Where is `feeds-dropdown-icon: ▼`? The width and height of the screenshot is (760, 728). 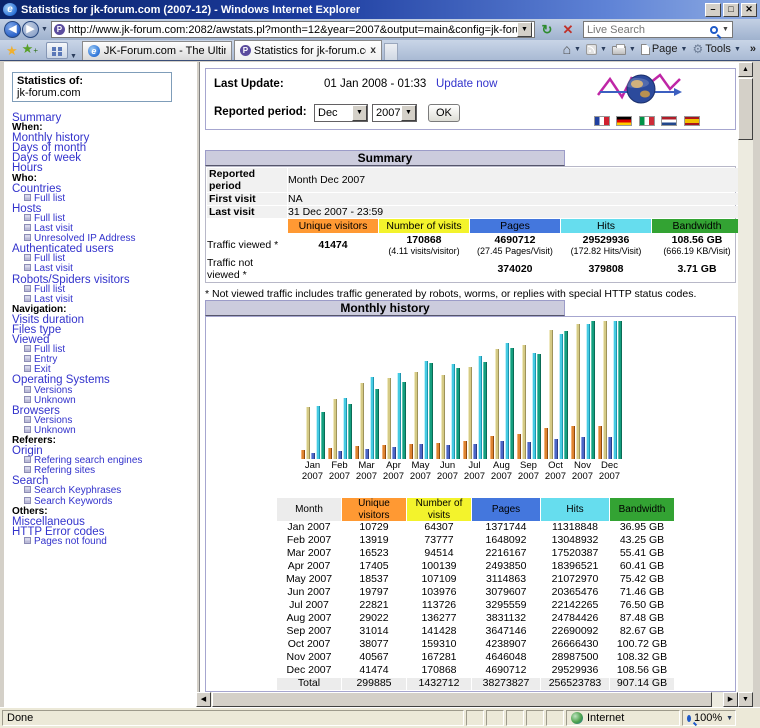 feeds-dropdown-icon: ▼ is located at coordinates (603, 49).